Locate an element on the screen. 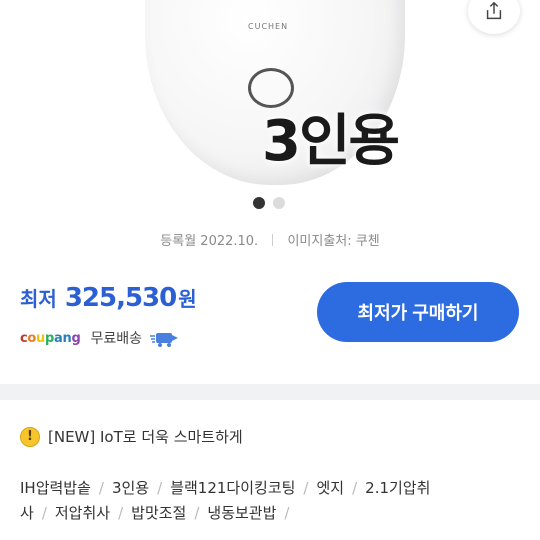 The width and height of the screenshot is (540, 540). notice-text: [NEW] IoT로 더욱 스마트하게 is located at coordinates (145, 437).